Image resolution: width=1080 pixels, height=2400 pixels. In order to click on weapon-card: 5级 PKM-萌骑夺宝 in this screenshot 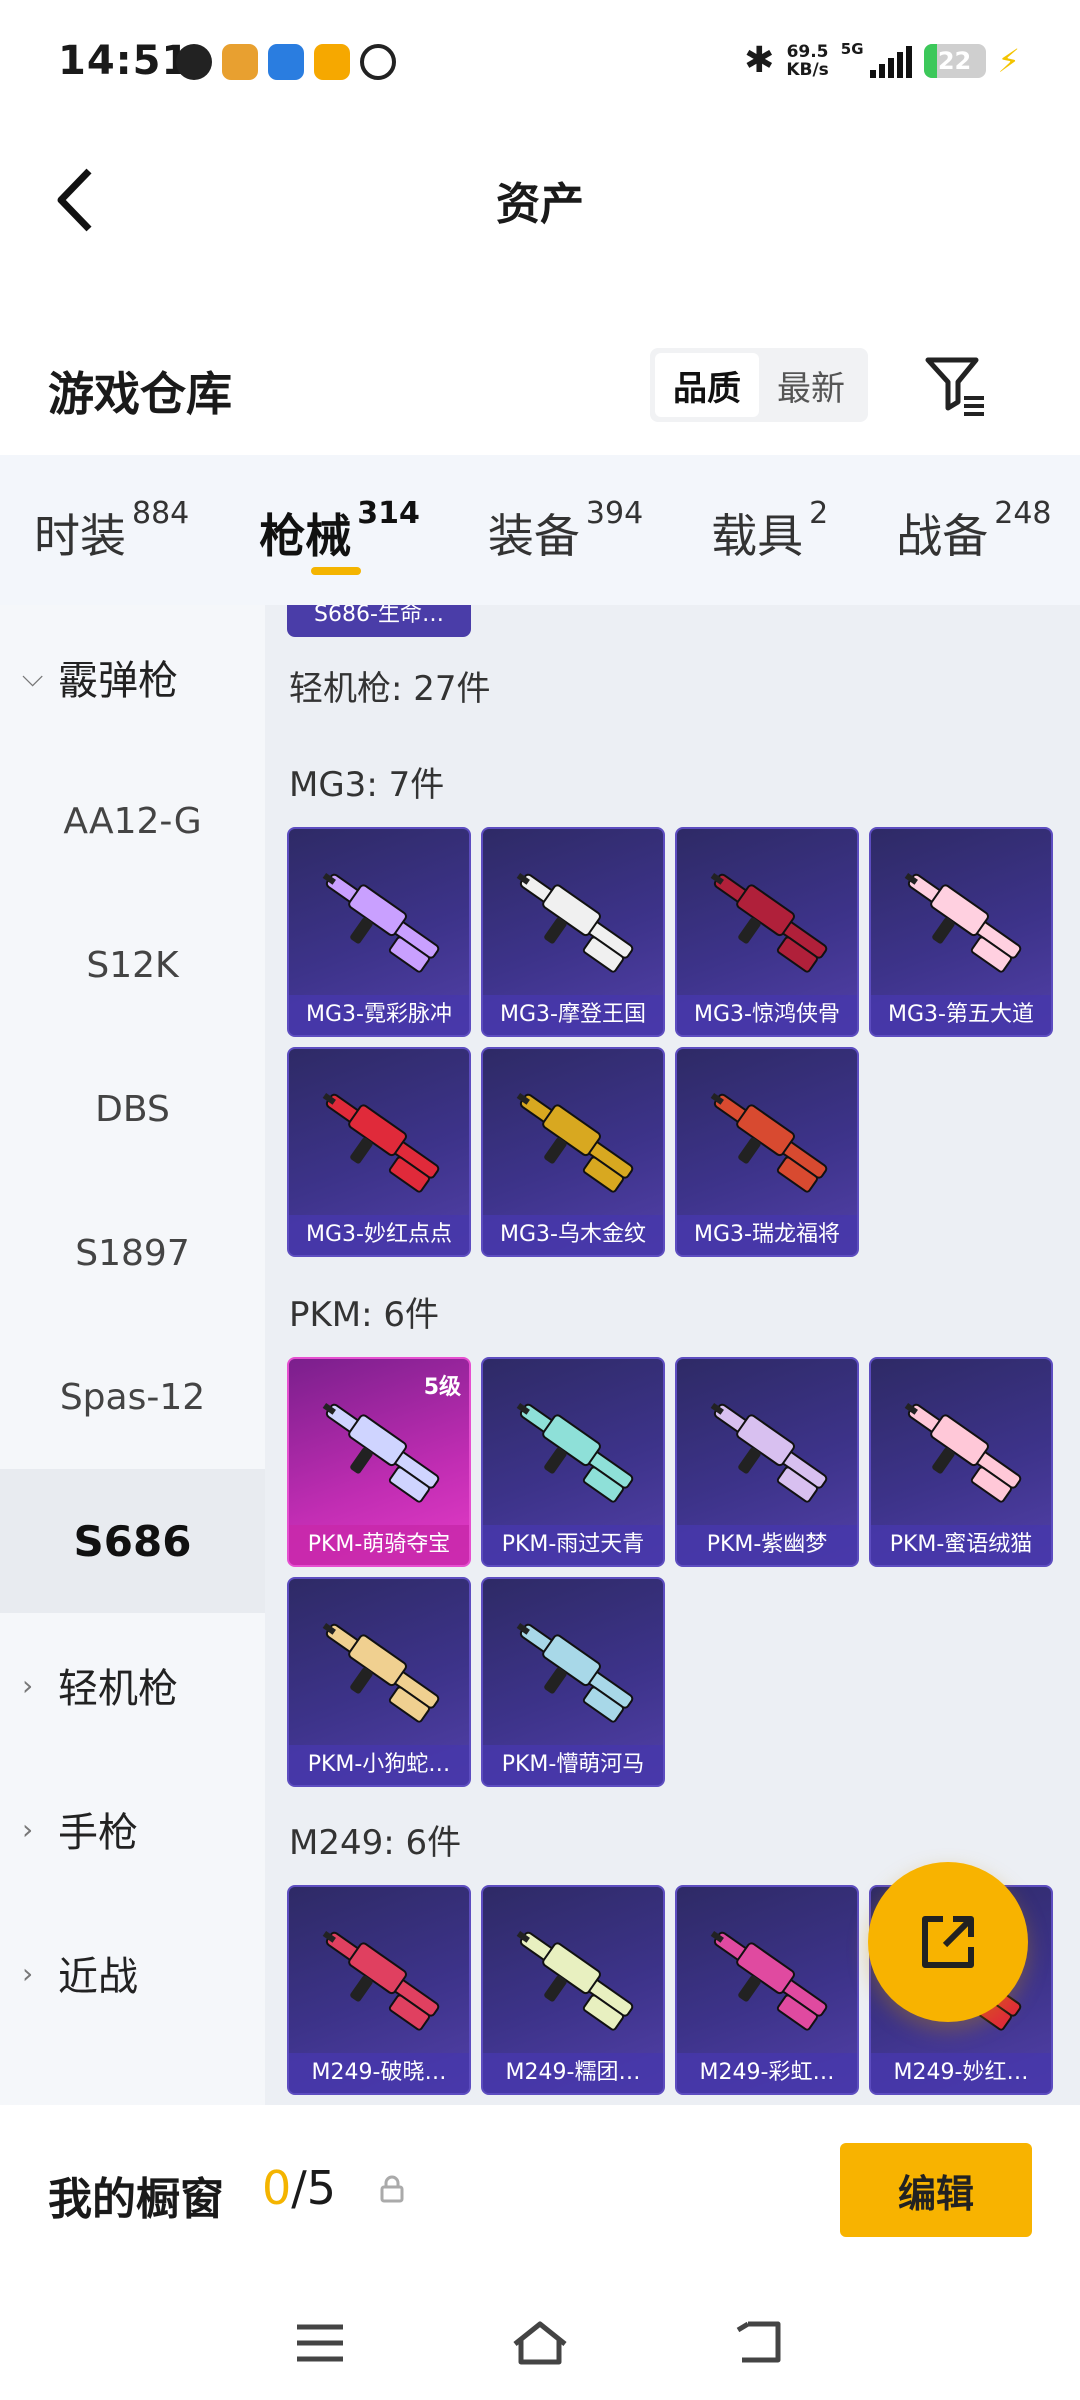, I will do `click(379, 1462)`.